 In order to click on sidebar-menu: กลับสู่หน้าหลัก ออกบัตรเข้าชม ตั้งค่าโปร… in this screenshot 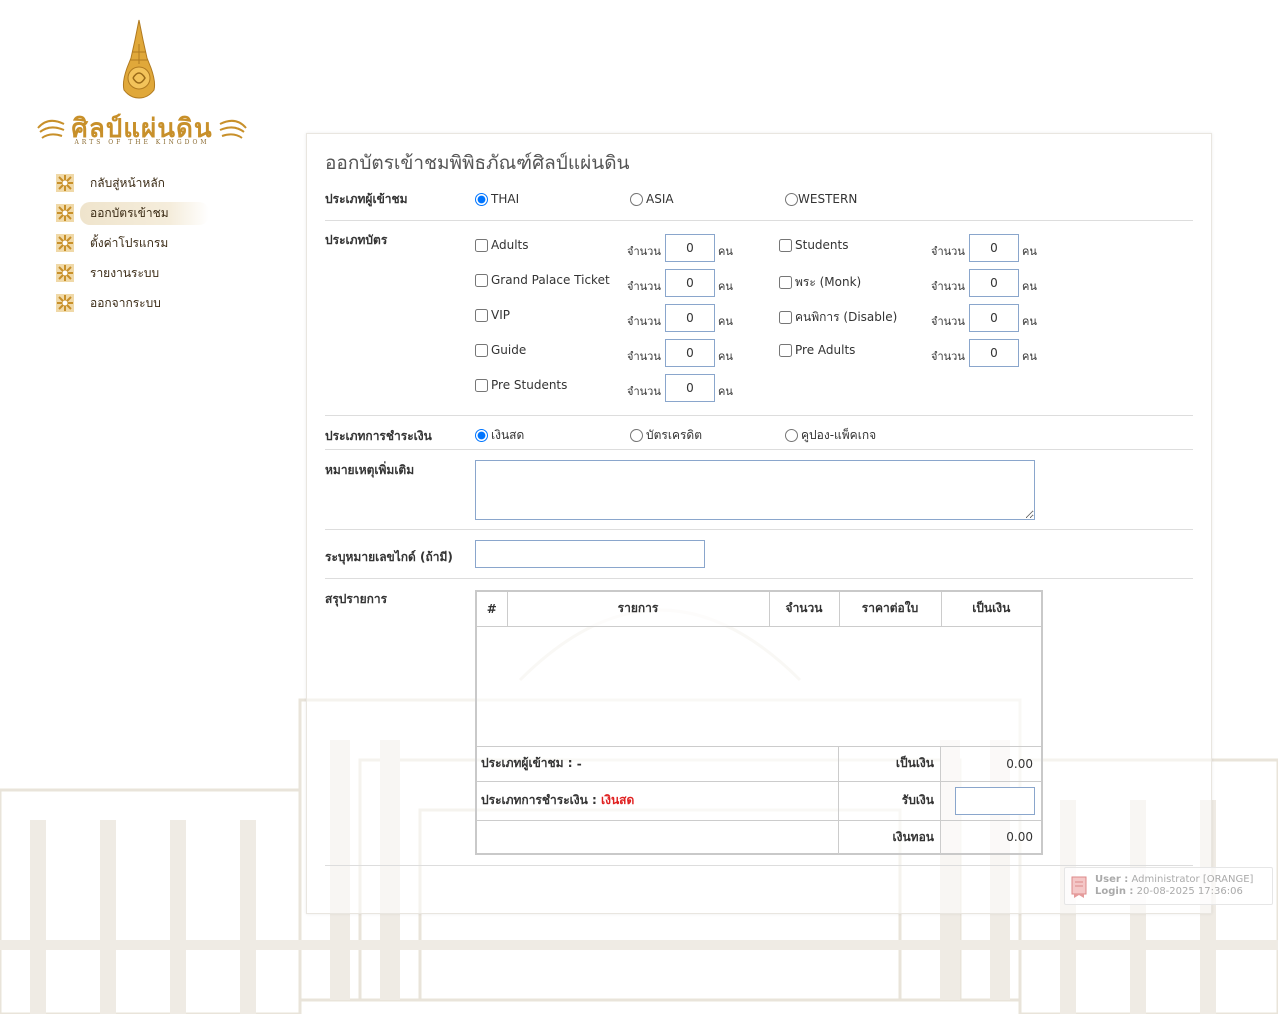, I will do `click(136, 243)`.